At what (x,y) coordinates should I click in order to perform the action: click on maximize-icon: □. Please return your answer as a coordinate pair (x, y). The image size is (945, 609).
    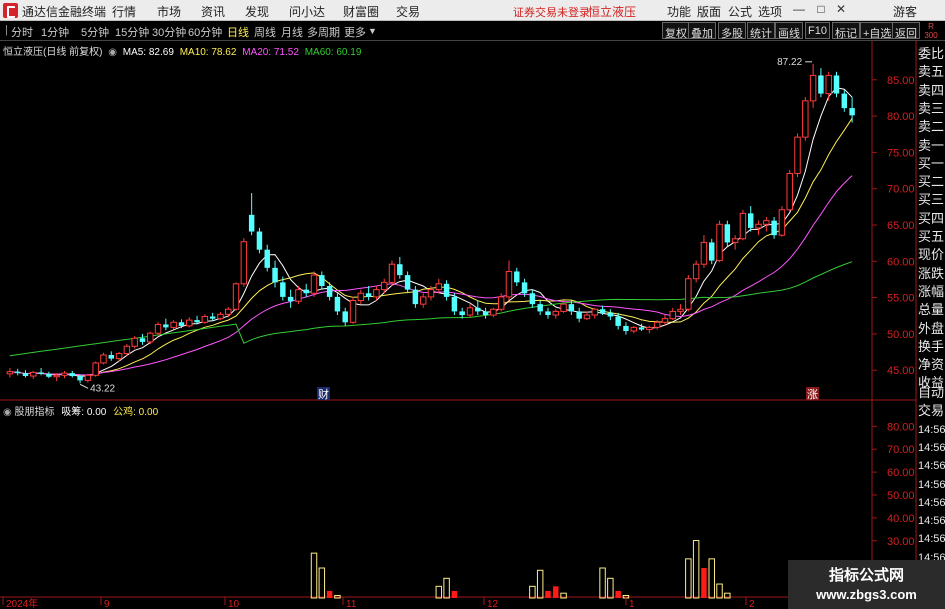
    Looking at the image, I should click on (821, 9).